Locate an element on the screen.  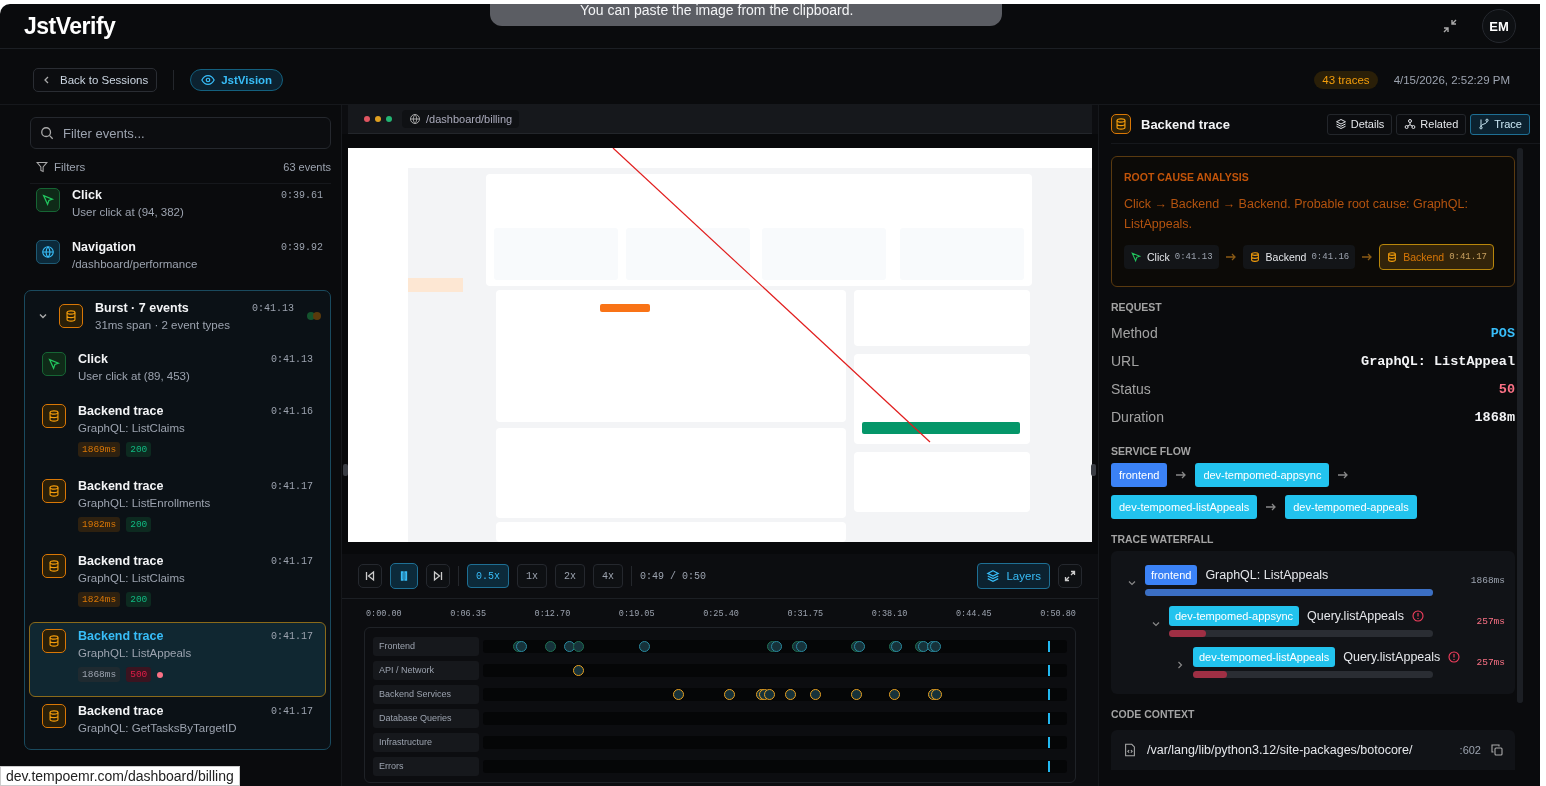
service-tag: dev-tempomed-listAppeals is located at coordinates (1184, 507).